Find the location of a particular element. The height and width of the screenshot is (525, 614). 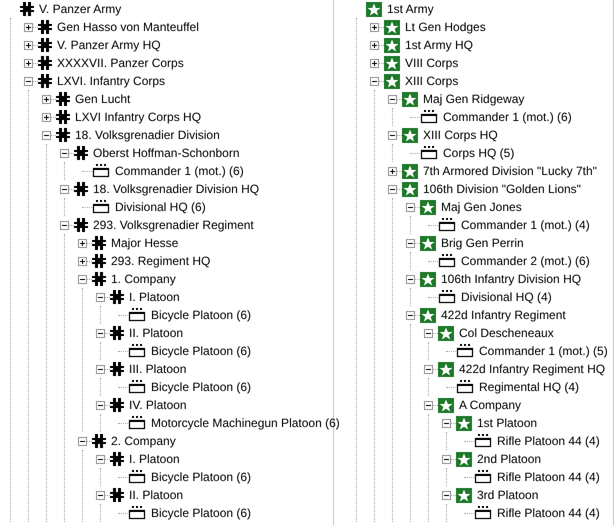

tree-item: 422d Infantry Regiment HQ is located at coordinates (532, 369).